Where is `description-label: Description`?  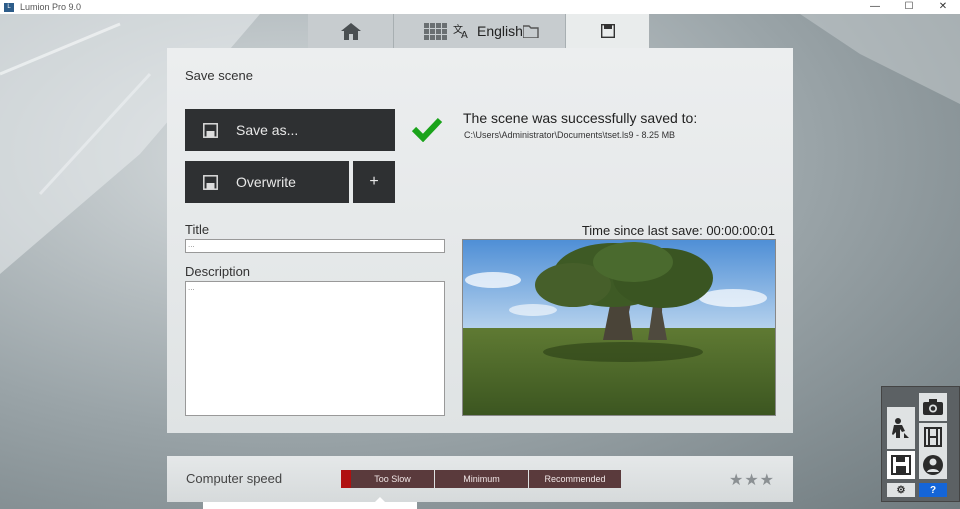 description-label: Description is located at coordinates (218, 271).